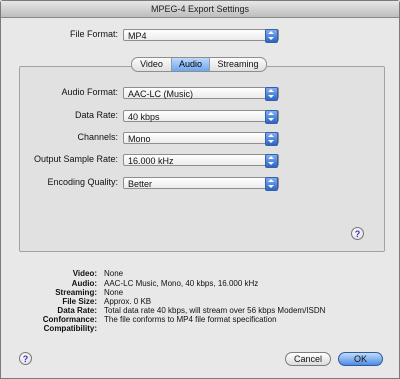 The height and width of the screenshot is (379, 400). I want to click on summary-audio-label: Audio:, so click(84, 283).